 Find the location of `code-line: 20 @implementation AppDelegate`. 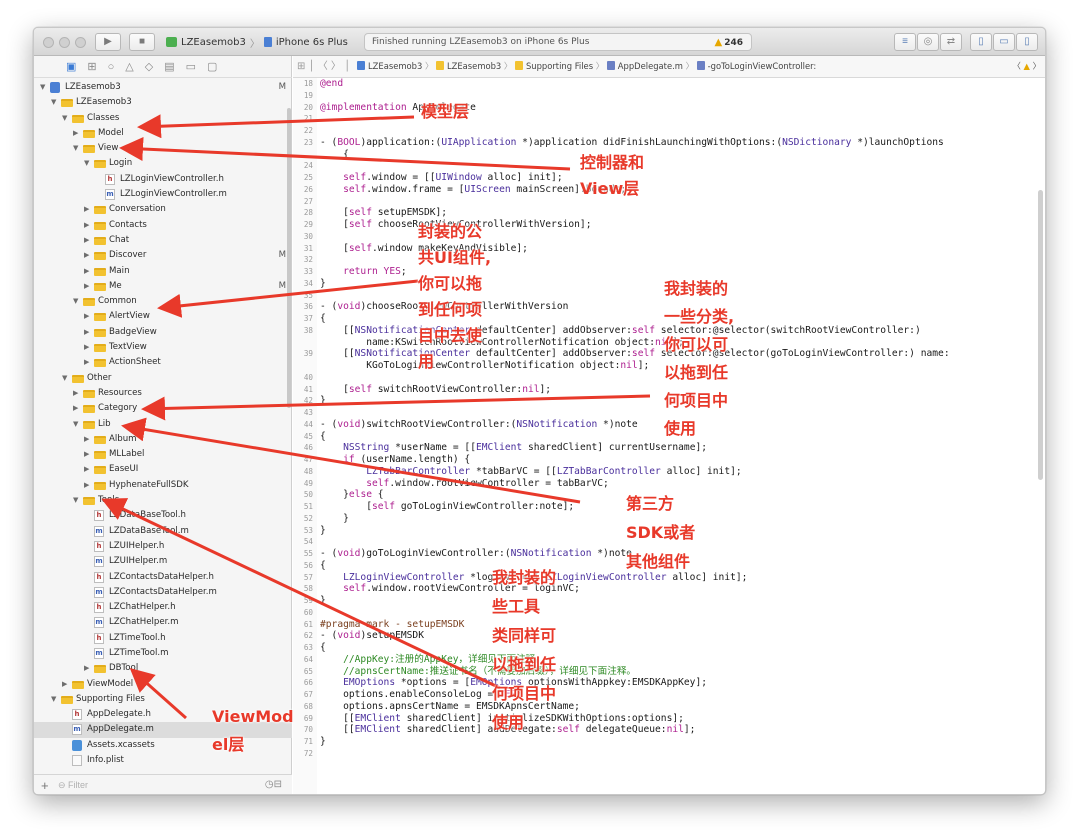

code-line: 20 @implementation AppDelegate is located at coordinates (669, 108).